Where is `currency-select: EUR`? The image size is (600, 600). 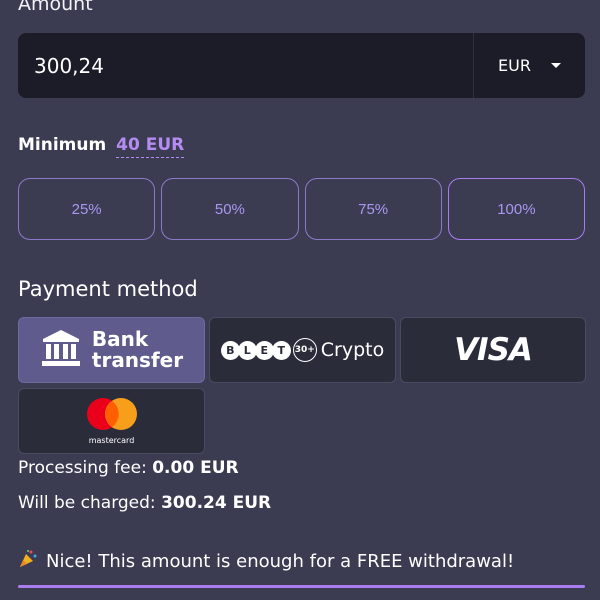
currency-select: EUR is located at coordinates (529, 65).